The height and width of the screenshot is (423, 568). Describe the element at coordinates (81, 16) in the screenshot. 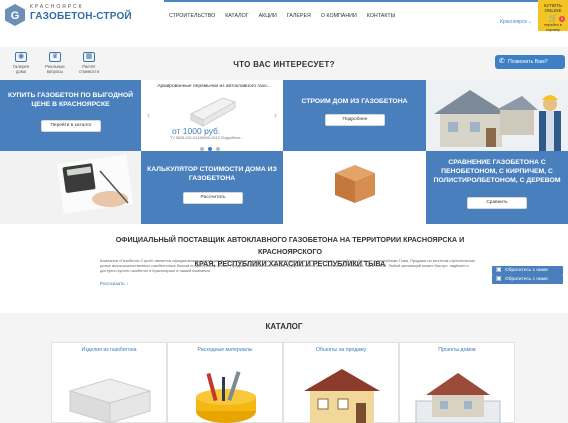

I see `logo-name: ГАЗОБЕТОН-СТРОЙ` at that location.